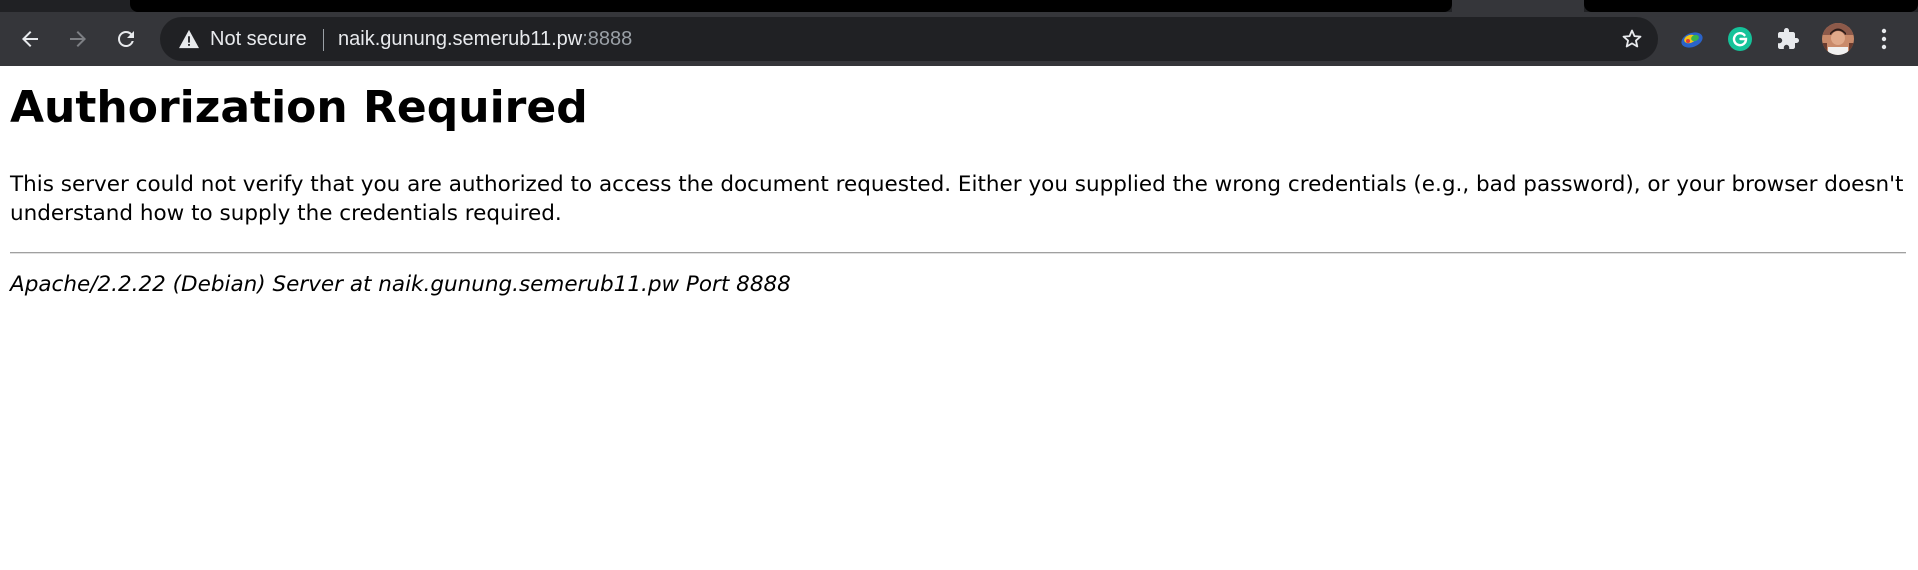  I want to click on browser-menu-button, so click(1884, 39).